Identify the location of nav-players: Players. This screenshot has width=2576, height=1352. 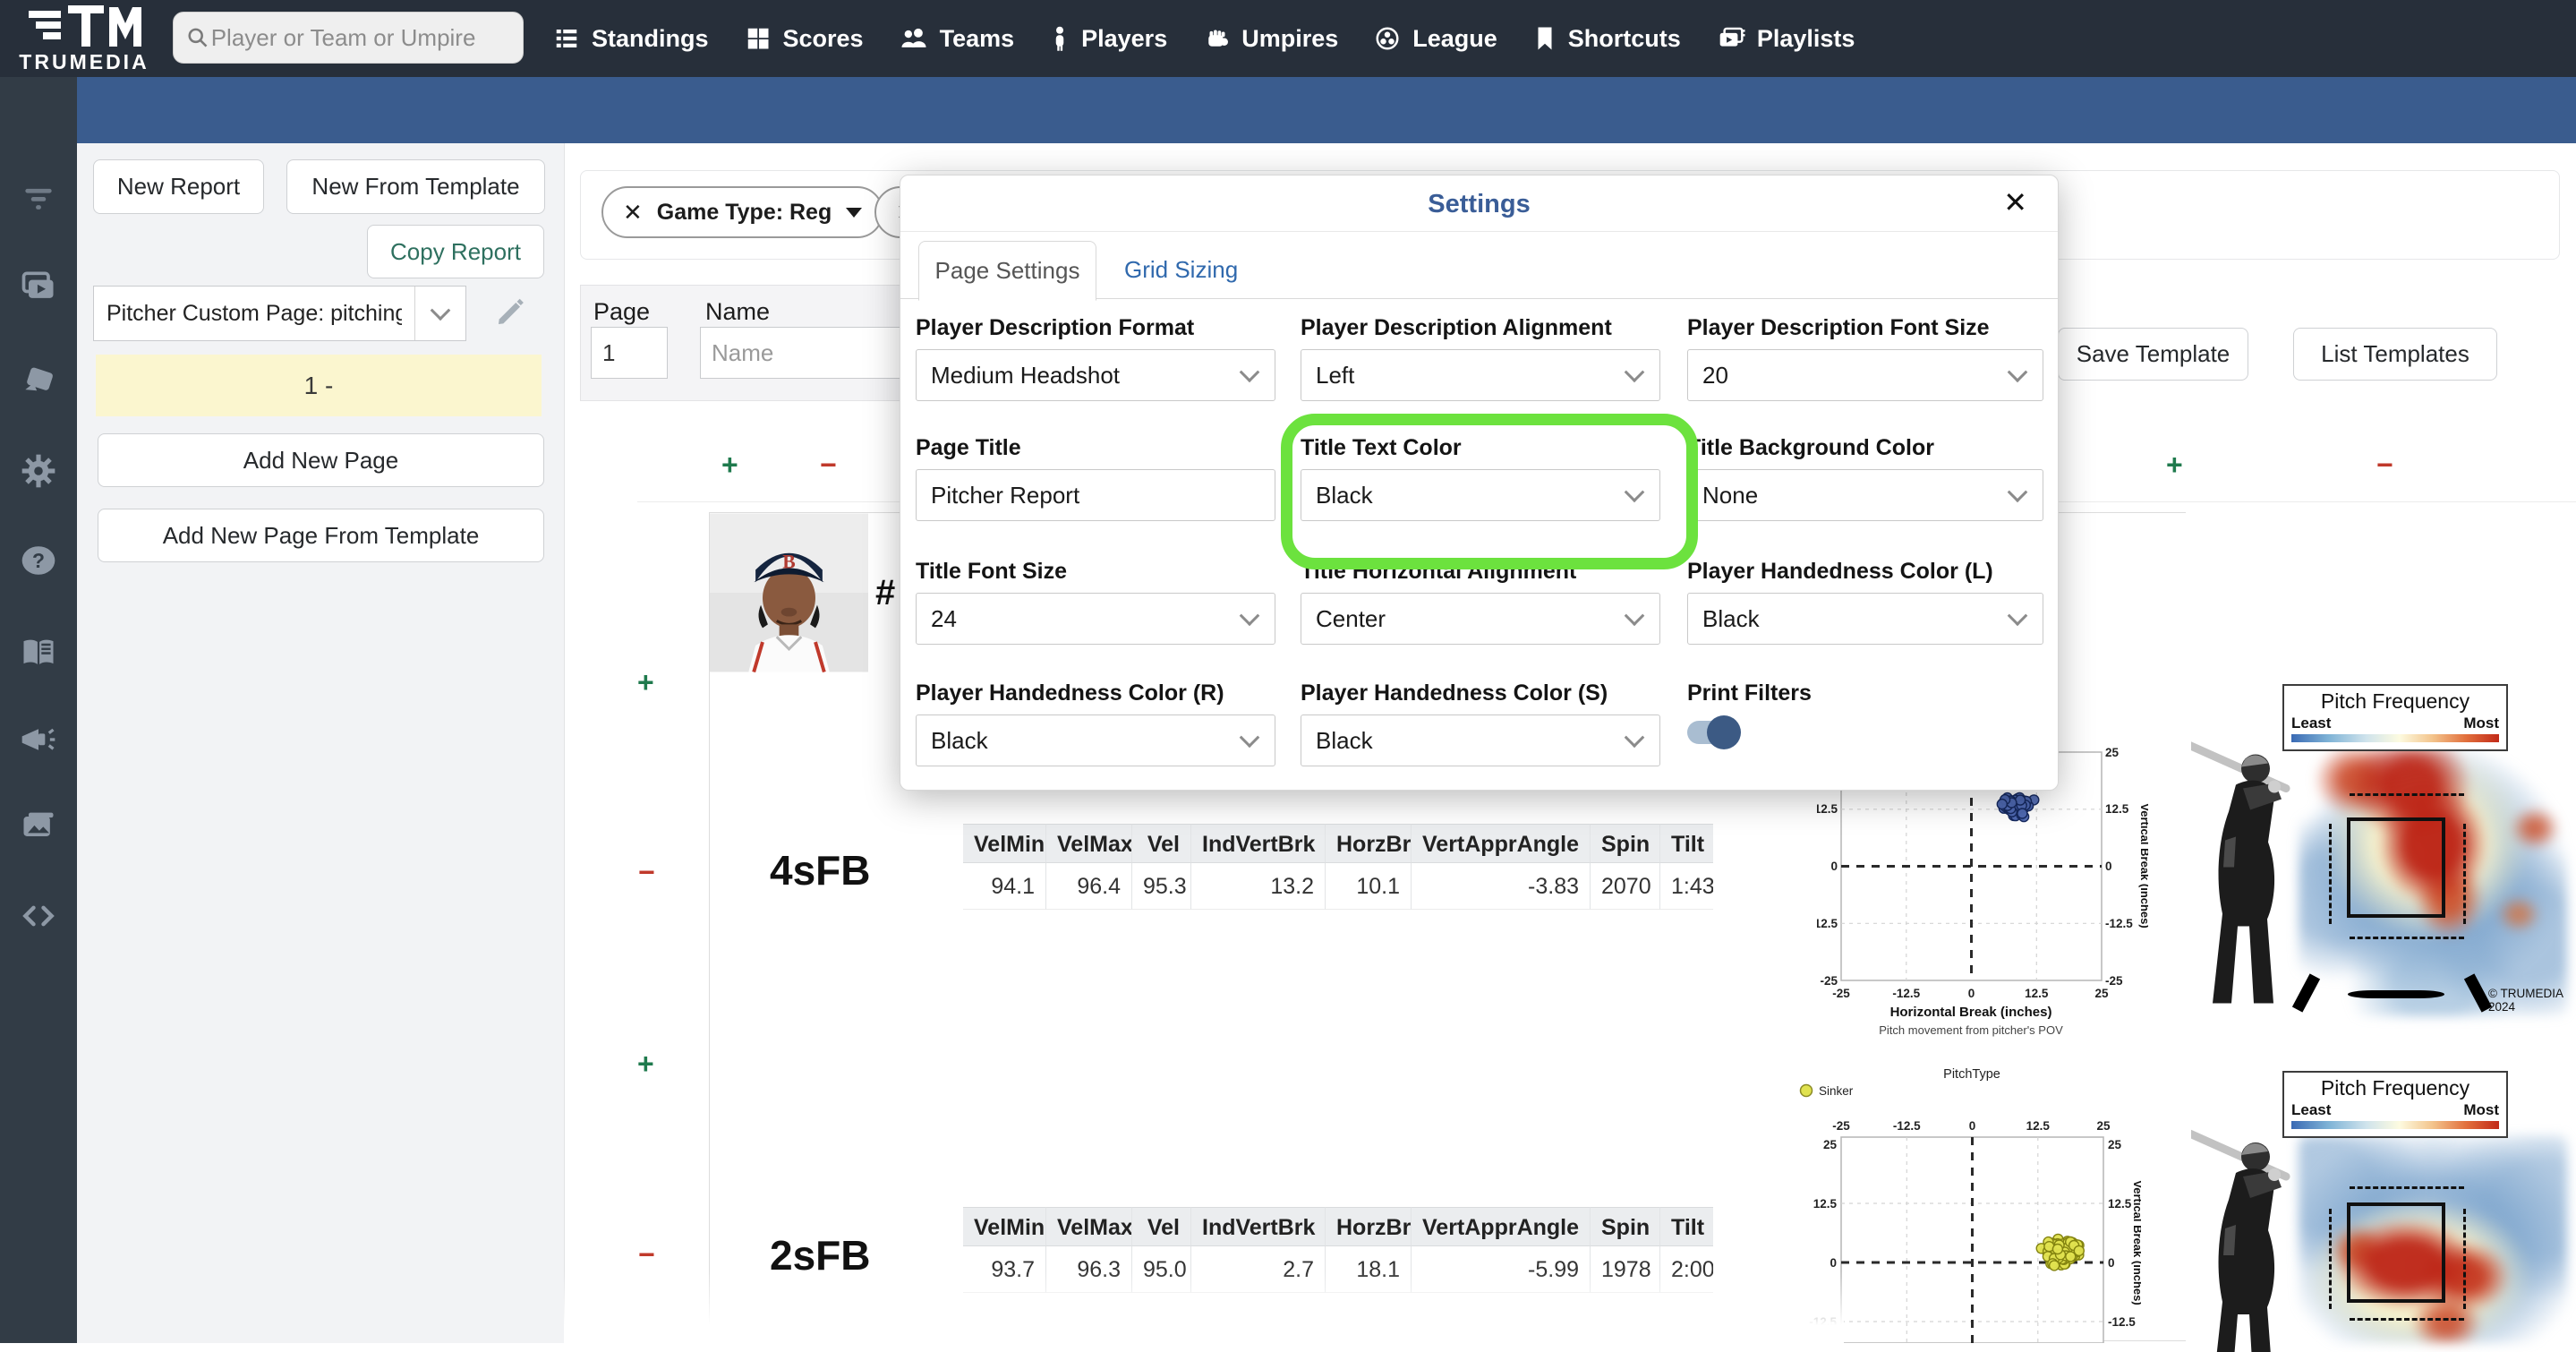
(1108, 39).